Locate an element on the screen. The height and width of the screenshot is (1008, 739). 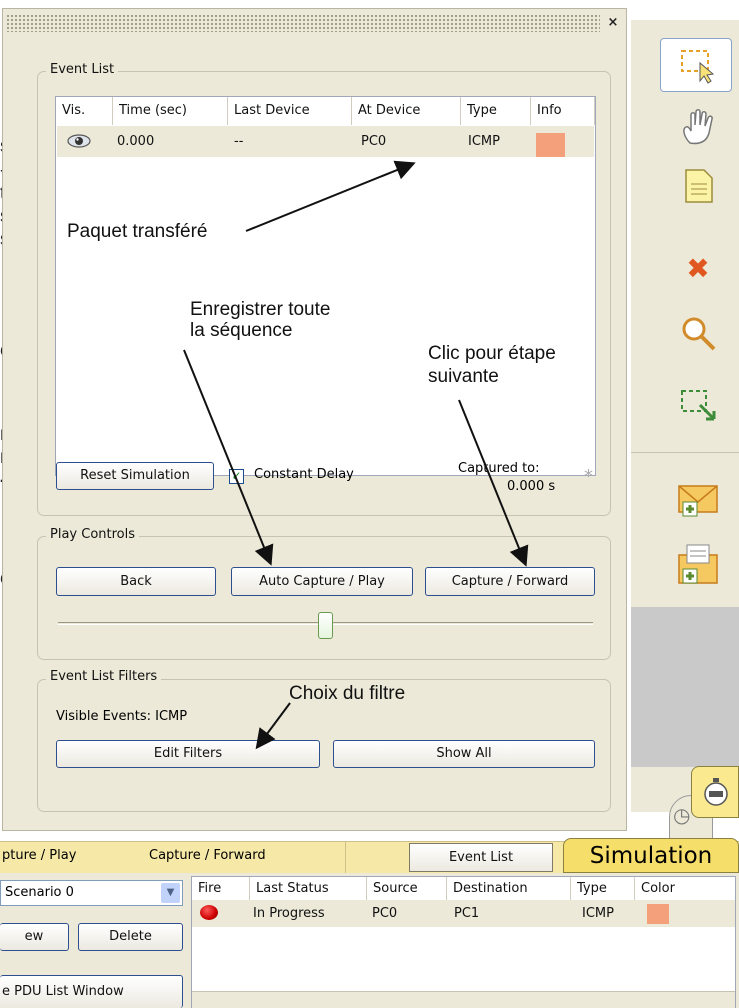
hand-icon is located at coordinates (698, 127).